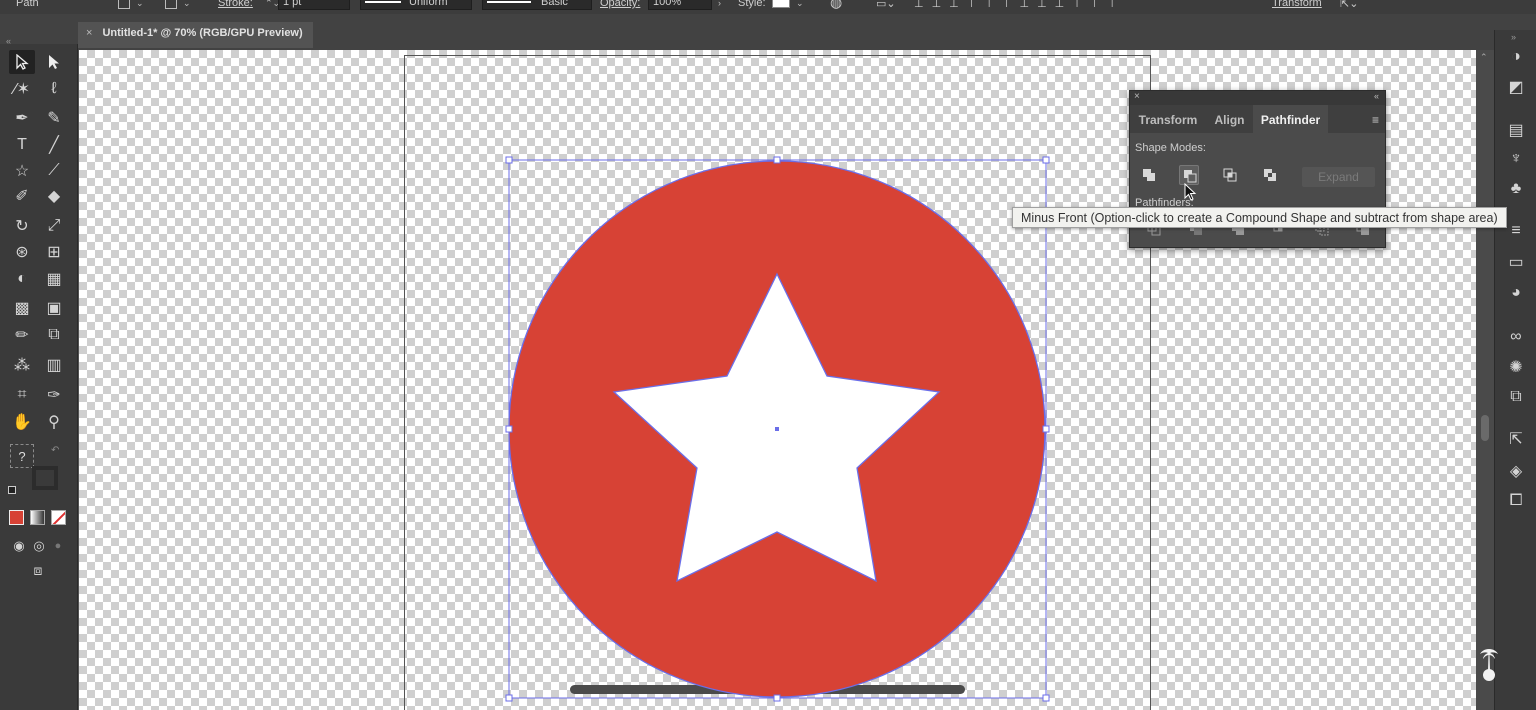 The image size is (1536, 710). Describe the element at coordinates (22, 171) in the screenshot. I see `star-tool-icon: ☆` at that location.